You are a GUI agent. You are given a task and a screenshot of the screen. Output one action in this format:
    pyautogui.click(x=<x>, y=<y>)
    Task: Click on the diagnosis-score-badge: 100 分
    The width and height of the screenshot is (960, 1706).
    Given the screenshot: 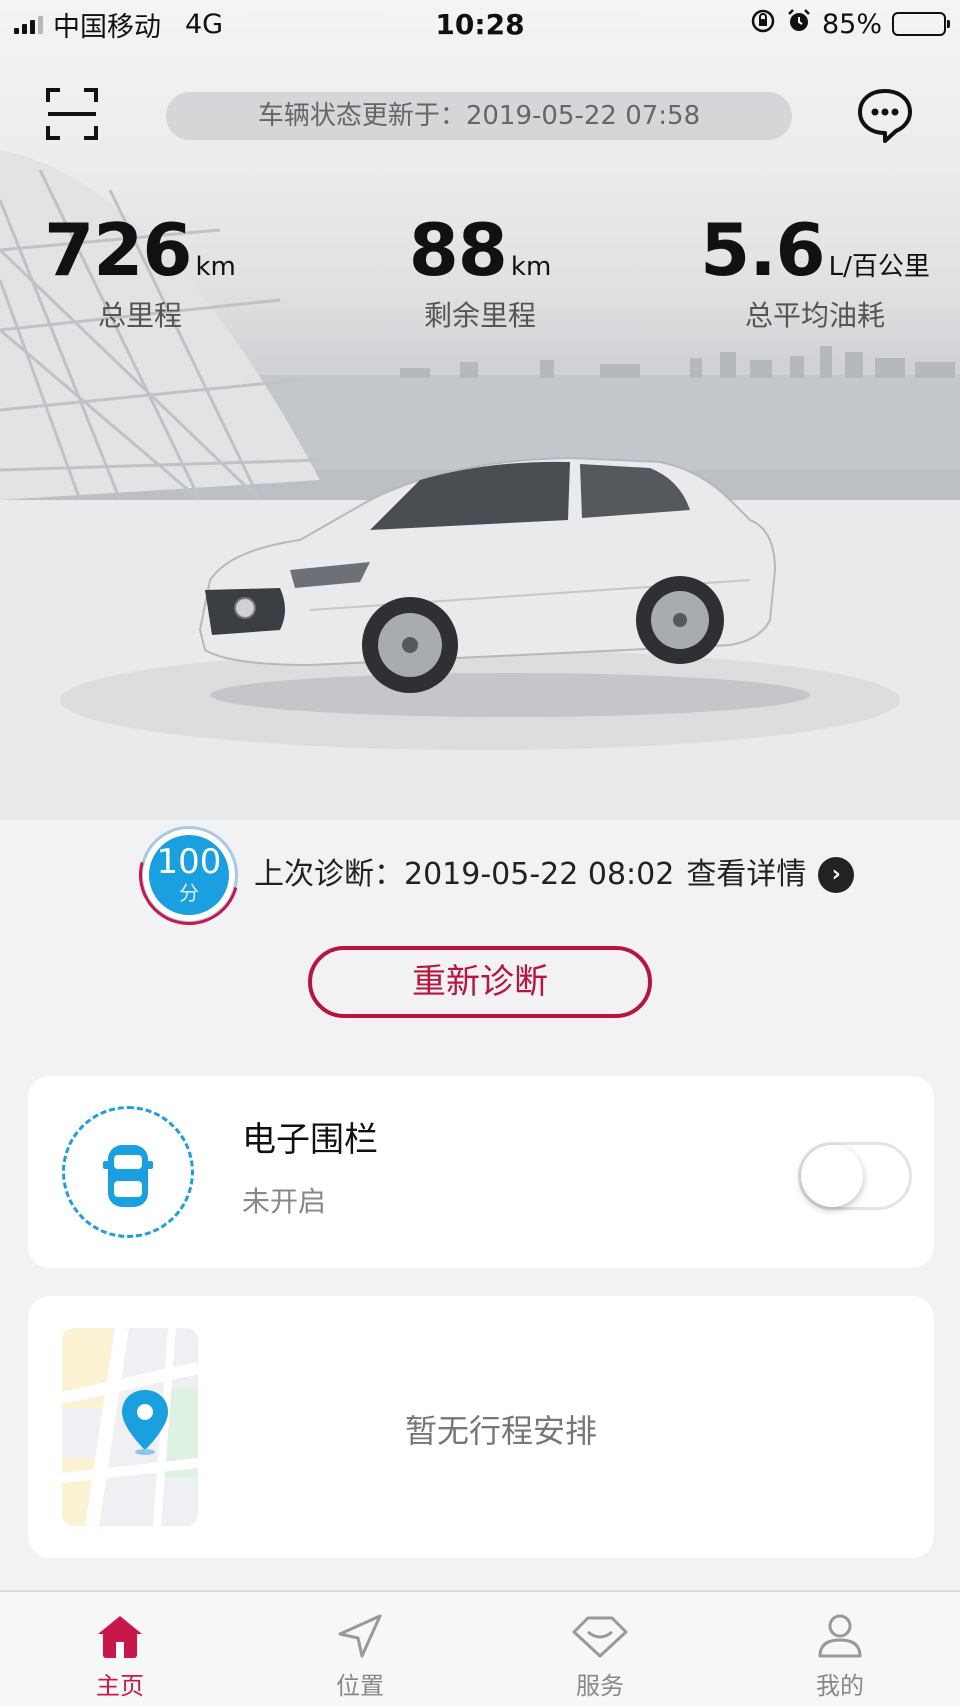 What is the action you would take?
    pyautogui.click(x=189, y=875)
    